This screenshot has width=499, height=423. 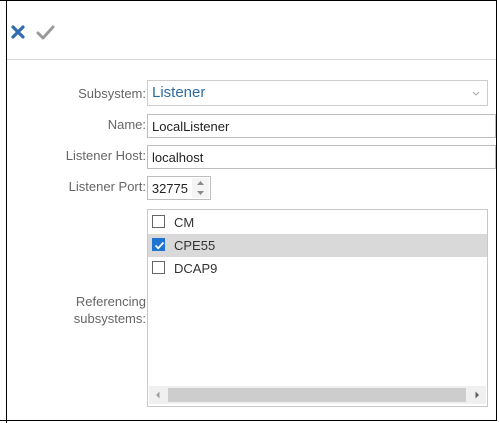 I want to click on checkmark-icon, so click(x=45, y=32).